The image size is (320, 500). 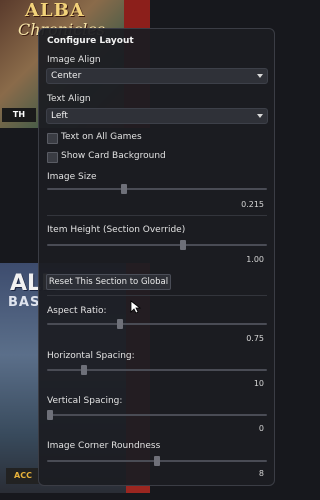 I want to click on item-height-slider, so click(x=157, y=245).